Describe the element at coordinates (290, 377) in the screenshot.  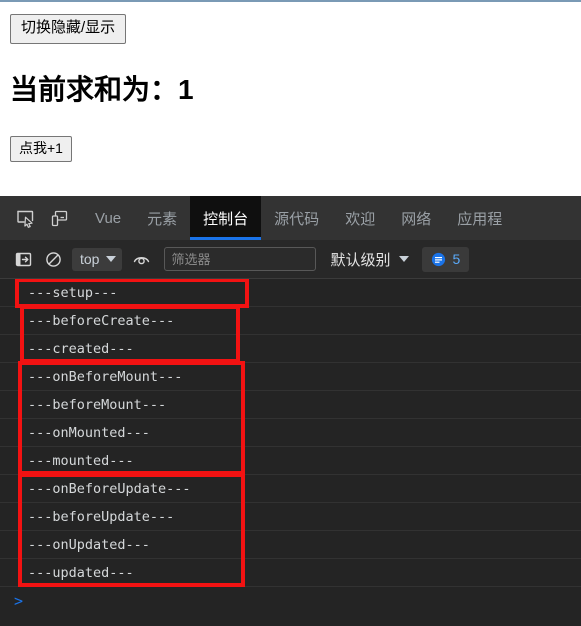
I see `console-log-row: ---onBeforeMount---` at that location.